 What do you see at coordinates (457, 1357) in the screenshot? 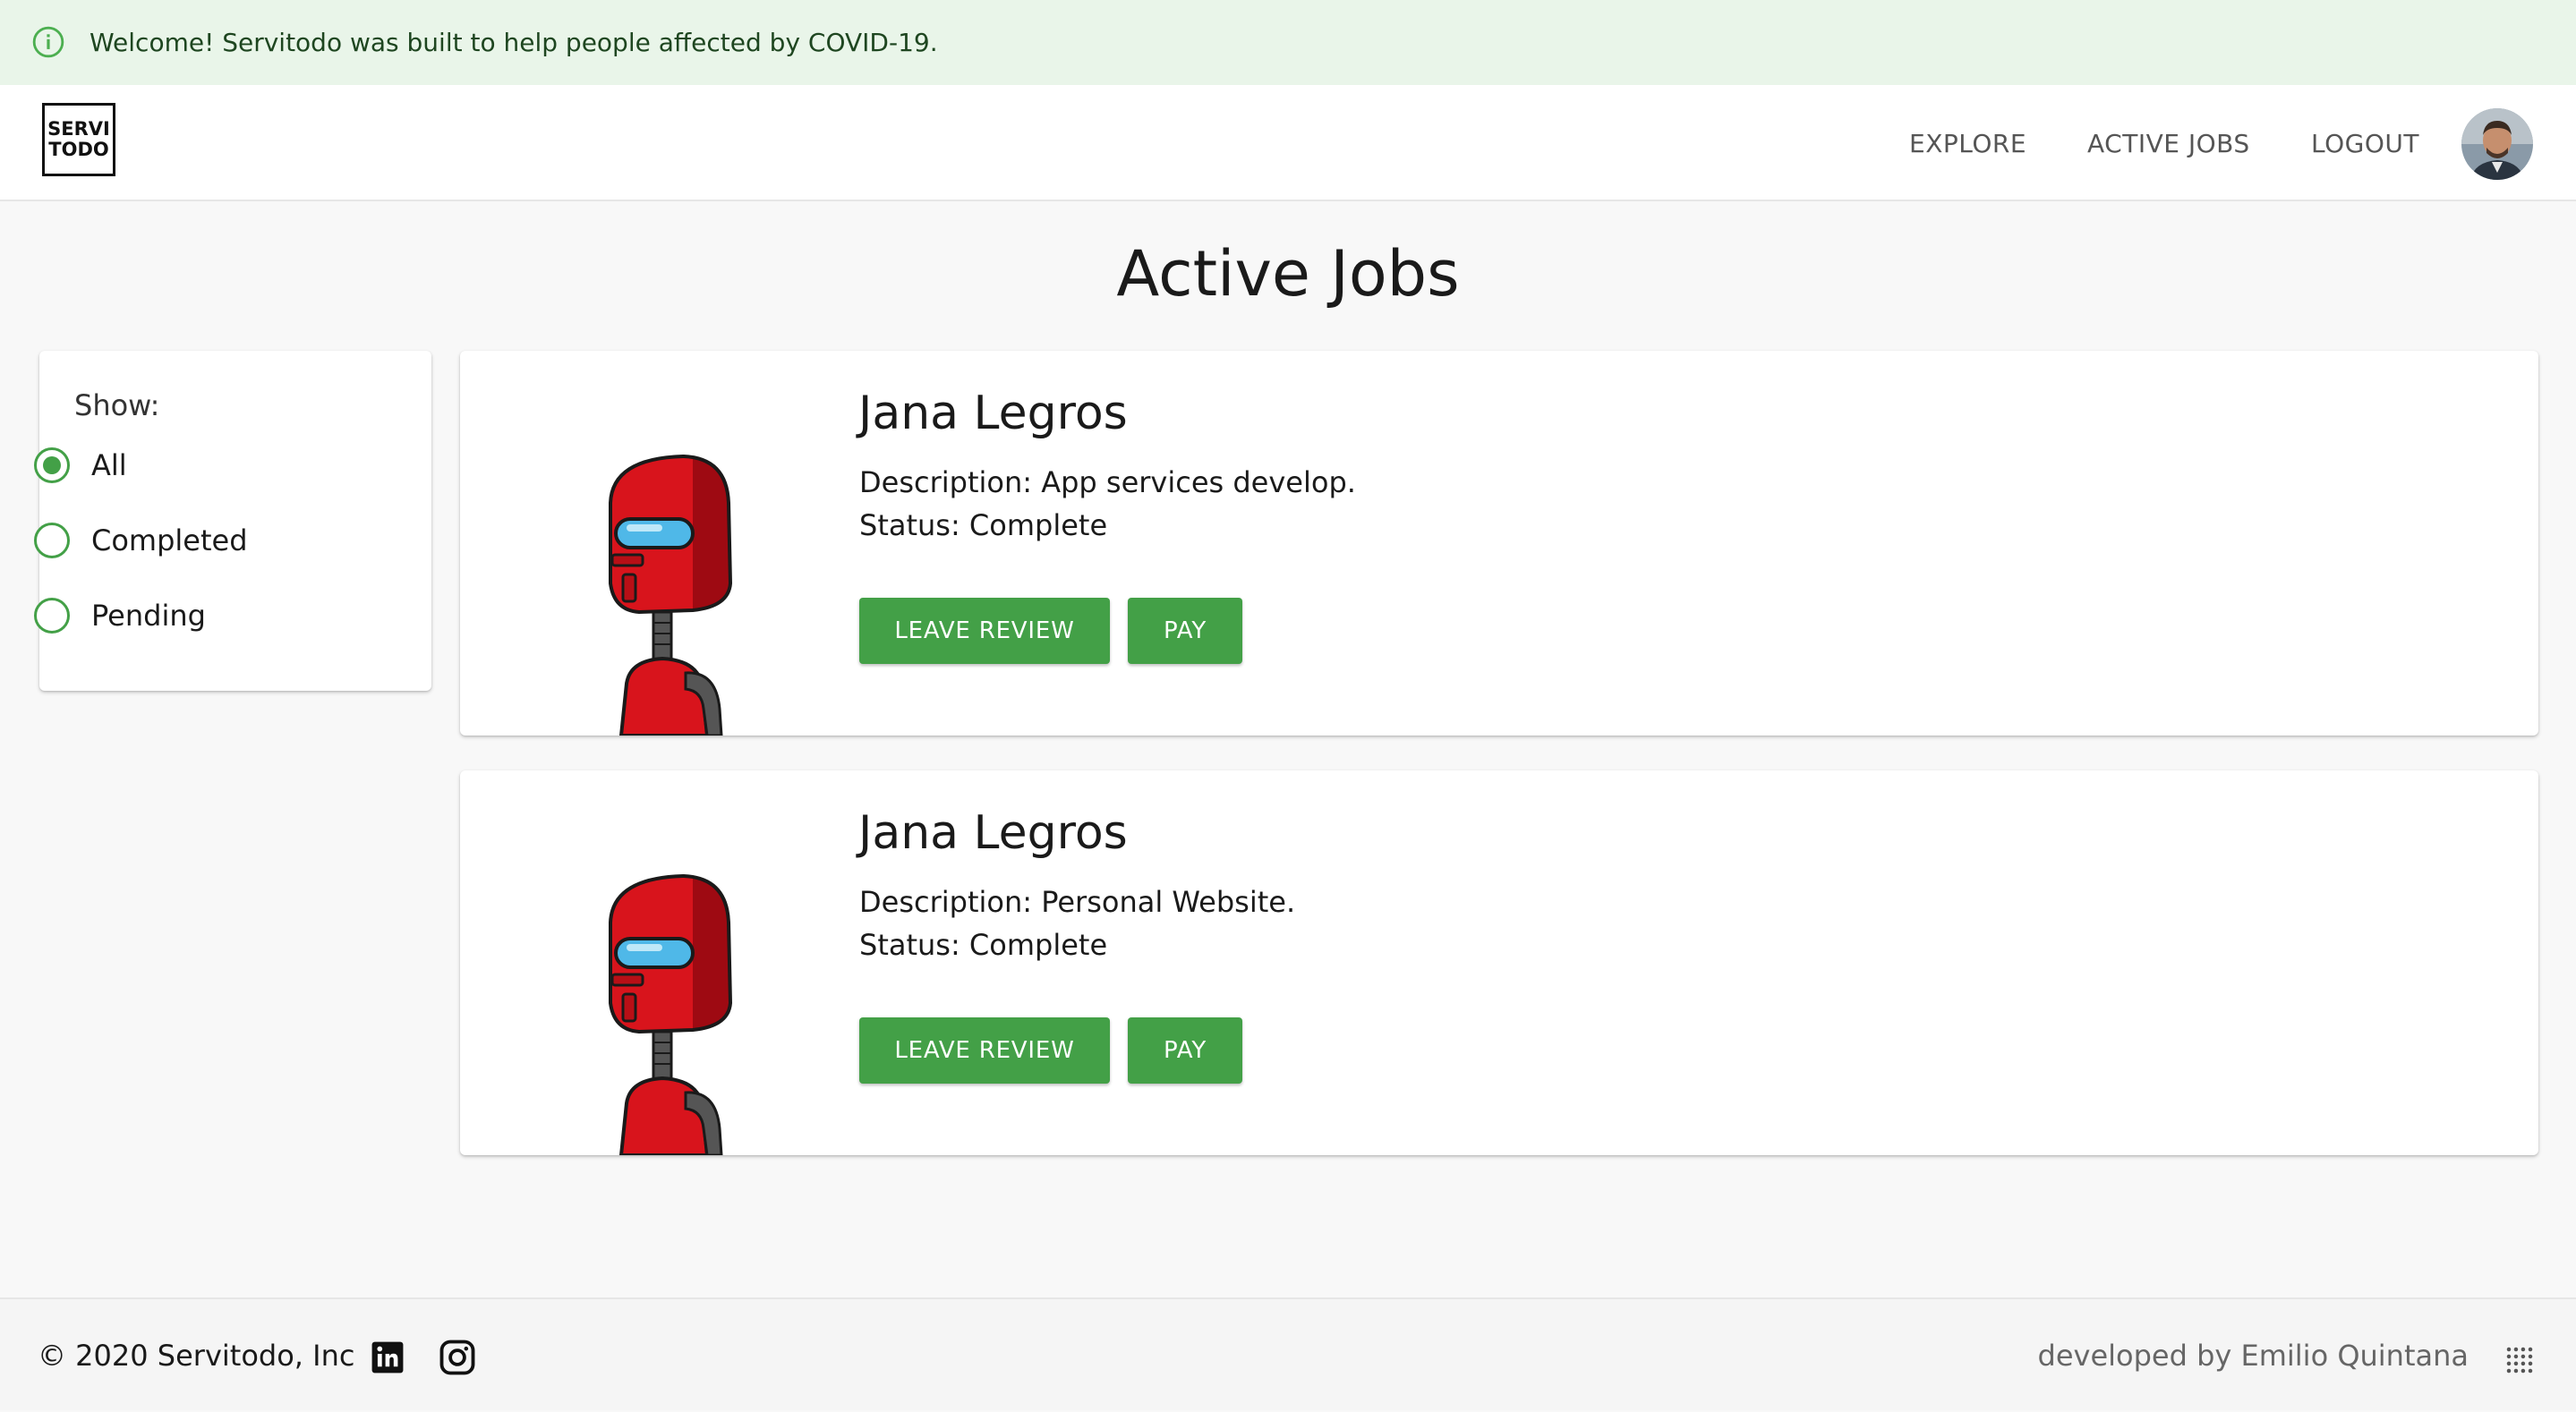
I see `instagram-icon` at bounding box center [457, 1357].